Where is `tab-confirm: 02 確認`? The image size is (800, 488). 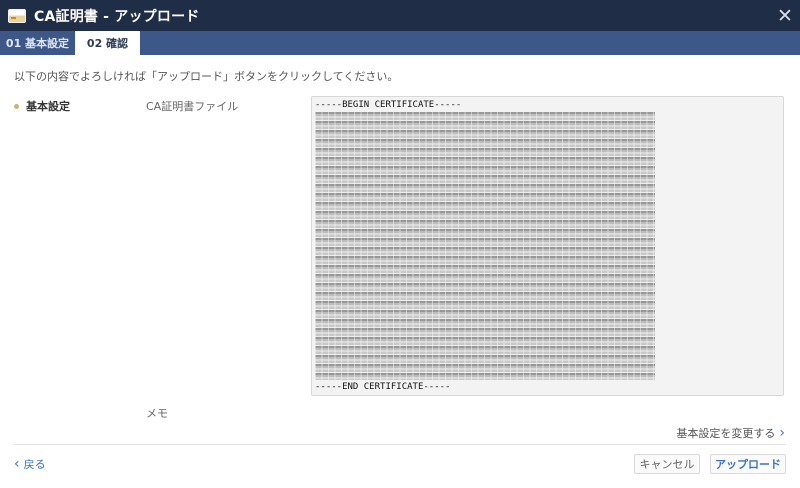
tab-confirm: 02 確認 is located at coordinates (107, 43).